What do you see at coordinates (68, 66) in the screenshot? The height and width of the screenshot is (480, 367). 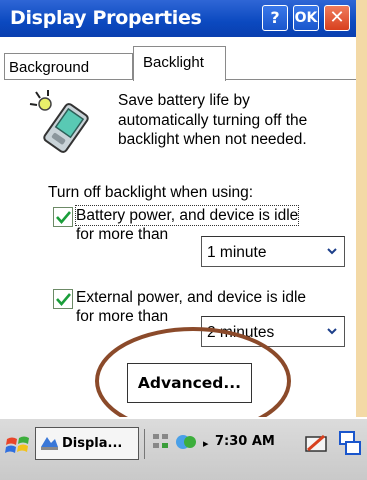 I see `tab-background: Background` at bounding box center [68, 66].